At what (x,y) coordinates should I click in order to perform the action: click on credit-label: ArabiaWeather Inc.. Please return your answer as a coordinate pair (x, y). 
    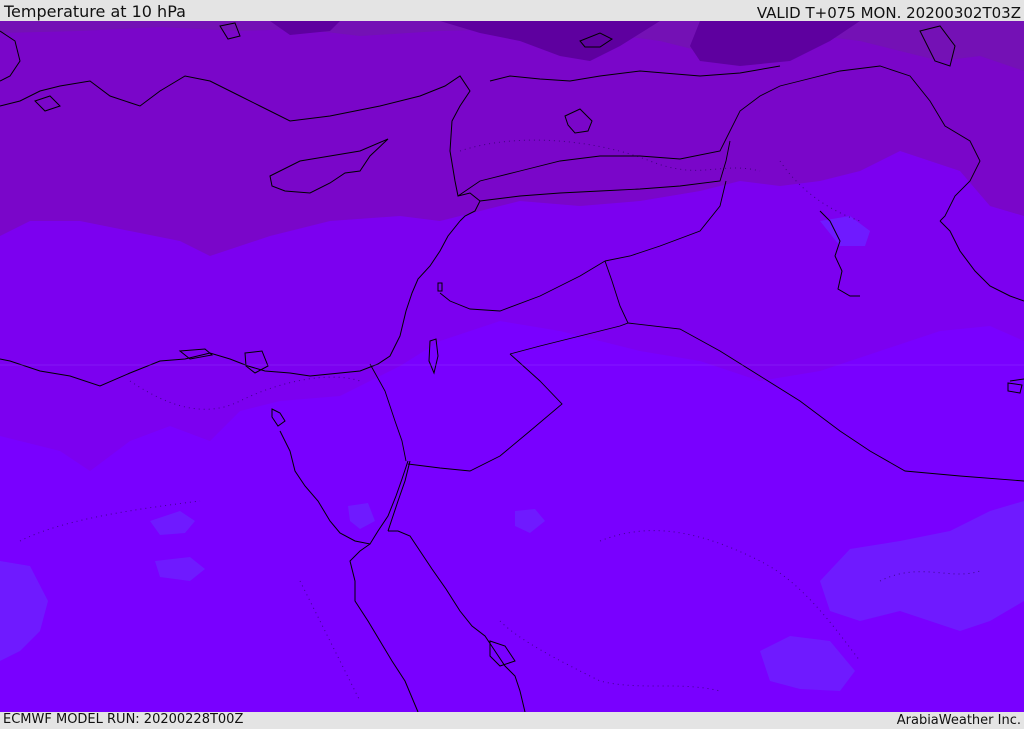
    Looking at the image, I should click on (958, 720).